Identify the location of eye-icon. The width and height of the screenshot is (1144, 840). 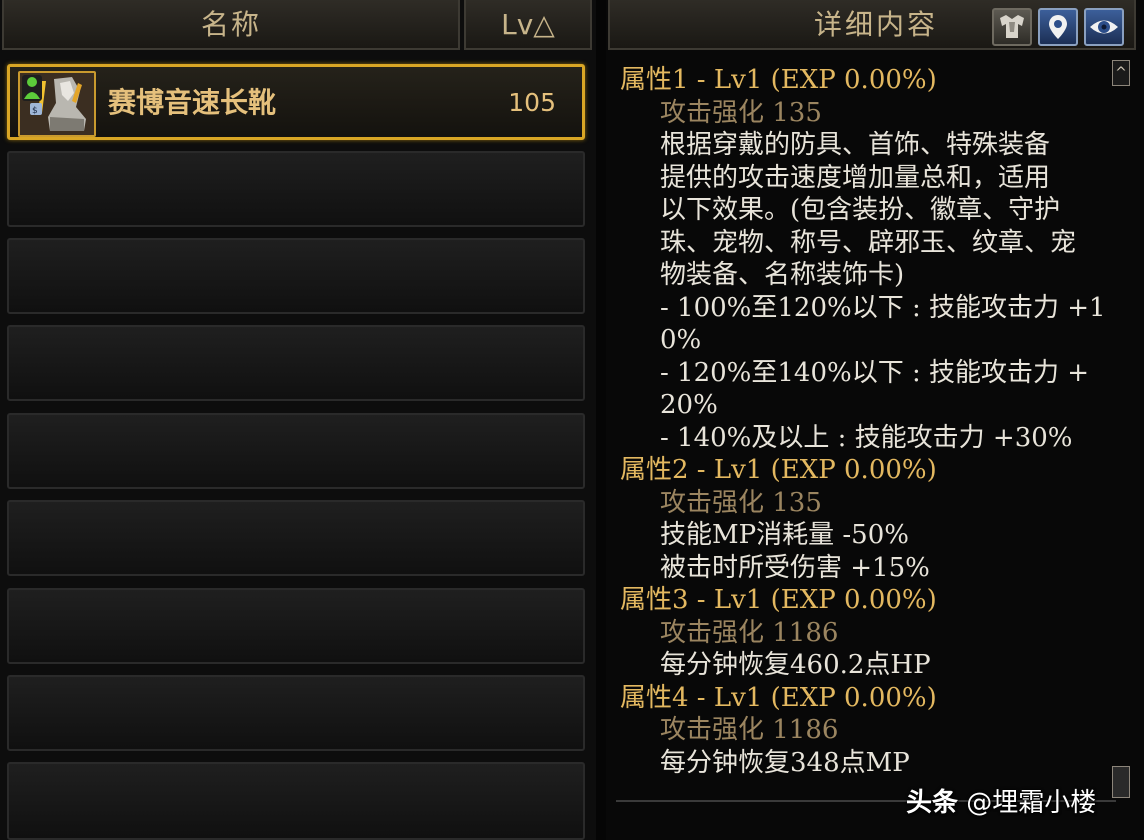
(1104, 27).